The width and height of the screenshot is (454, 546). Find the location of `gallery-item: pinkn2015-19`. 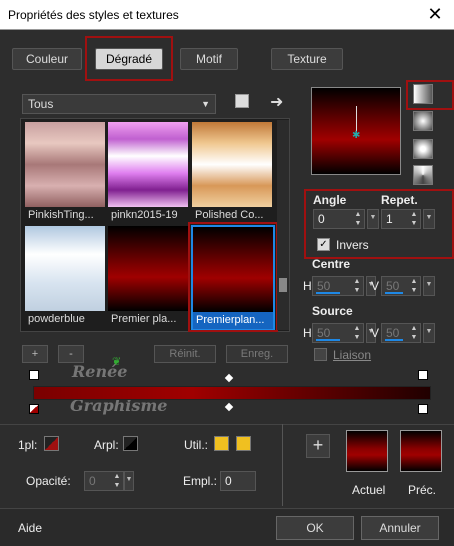

gallery-item: pinkn2015-19 is located at coordinates (148, 173).